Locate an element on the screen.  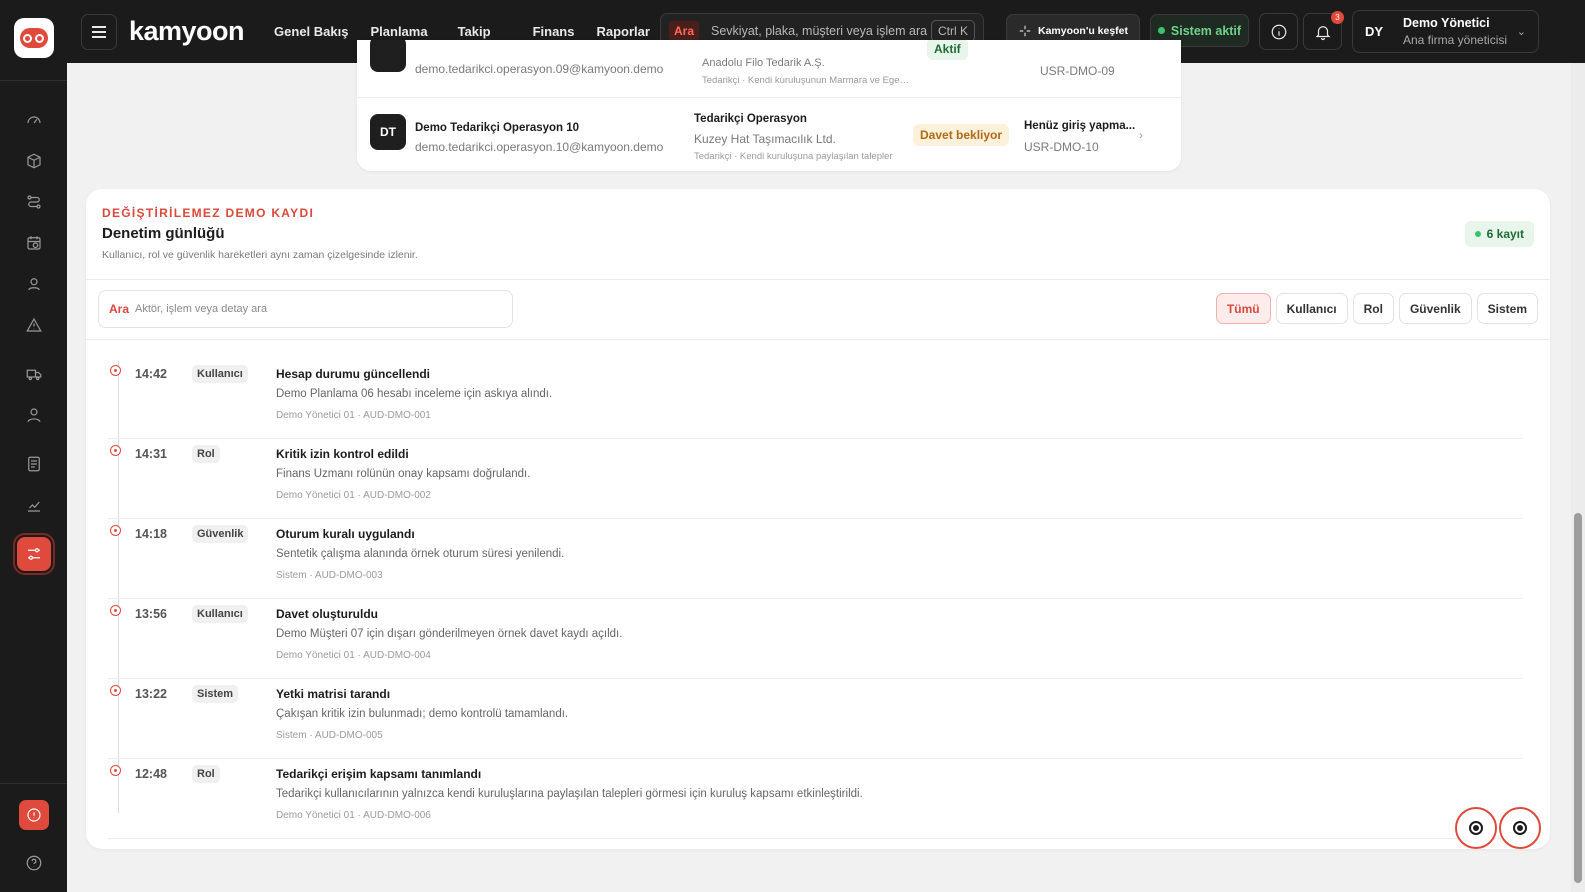
info-icon is located at coordinates (1278, 31).